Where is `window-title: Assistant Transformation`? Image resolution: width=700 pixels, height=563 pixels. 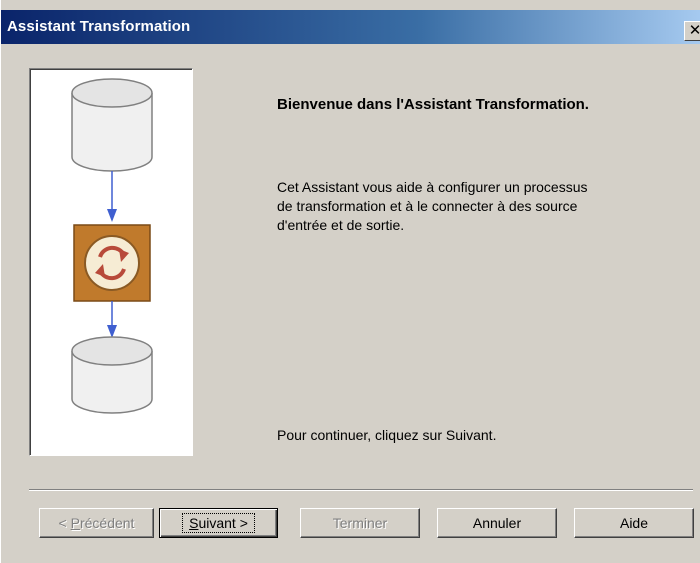 window-title: Assistant Transformation is located at coordinates (99, 26).